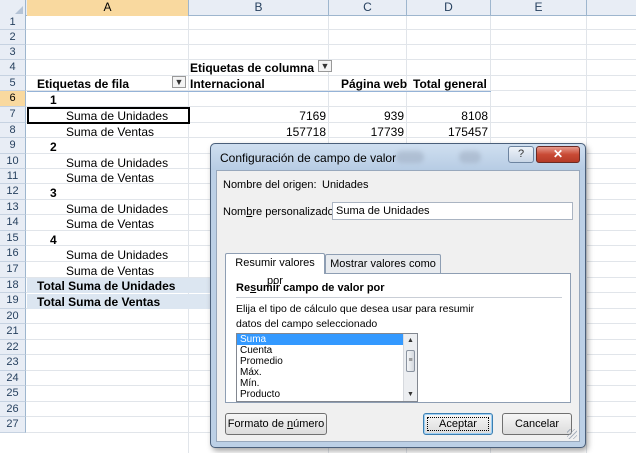  I want to click on list-item: Máx., so click(320, 372).